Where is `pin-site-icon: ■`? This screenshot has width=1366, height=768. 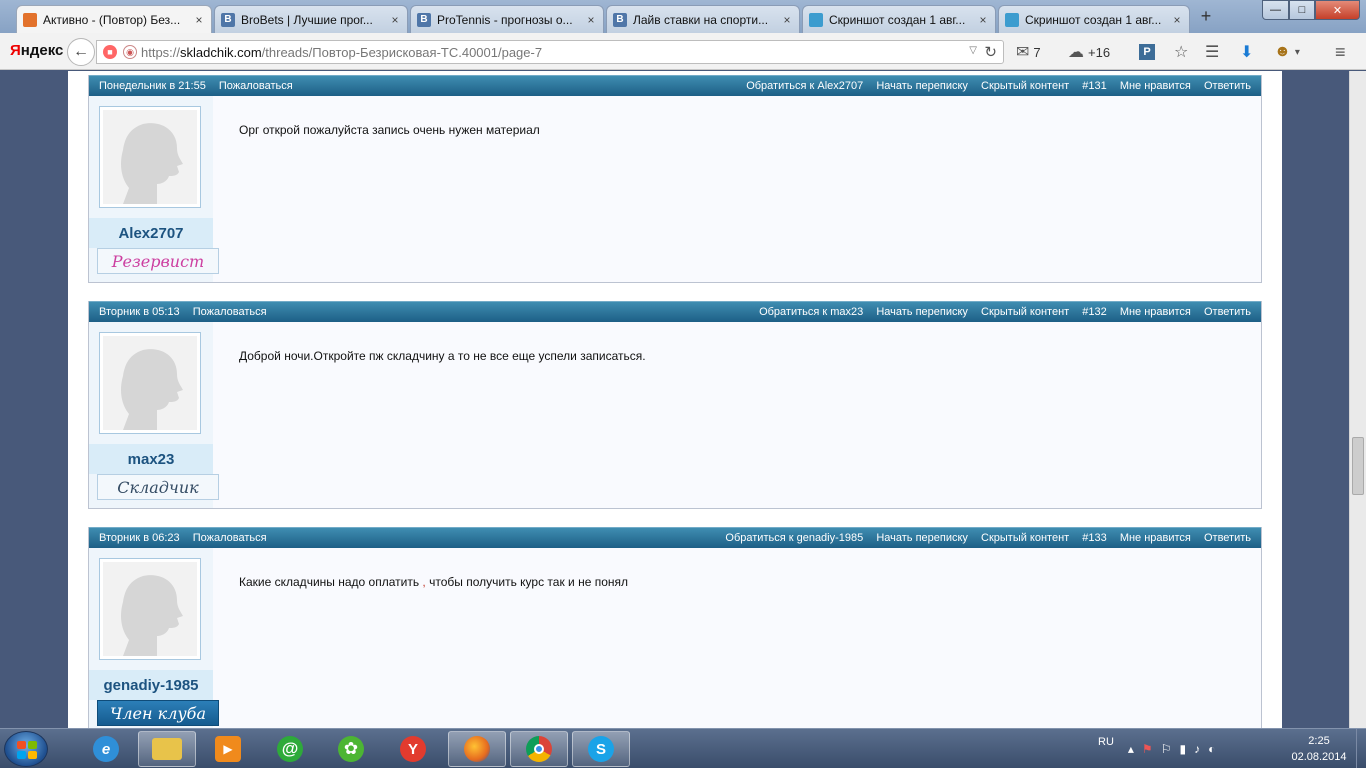
pin-site-icon: ■ is located at coordinates (110, 52).